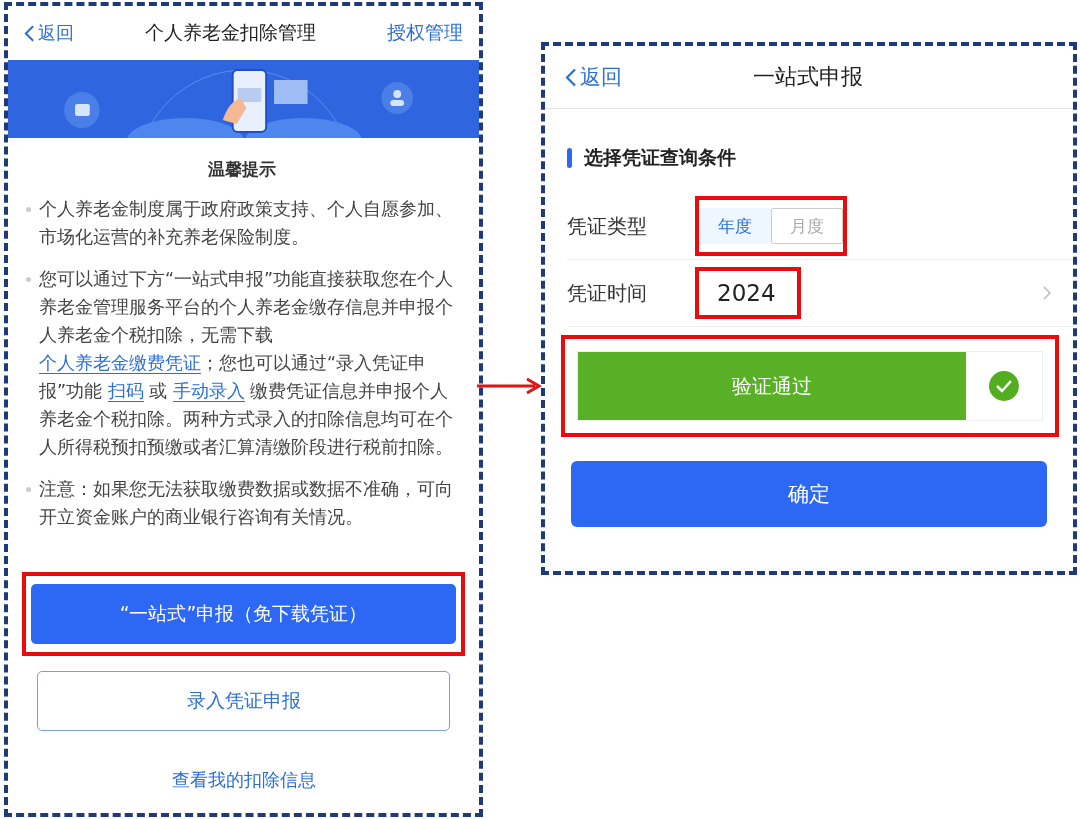 The height and width of the screenshot is (819, 1080). Describe the element at coordinates (1004, 386) in the screenshot. I see `check-circle-icon` at that location.